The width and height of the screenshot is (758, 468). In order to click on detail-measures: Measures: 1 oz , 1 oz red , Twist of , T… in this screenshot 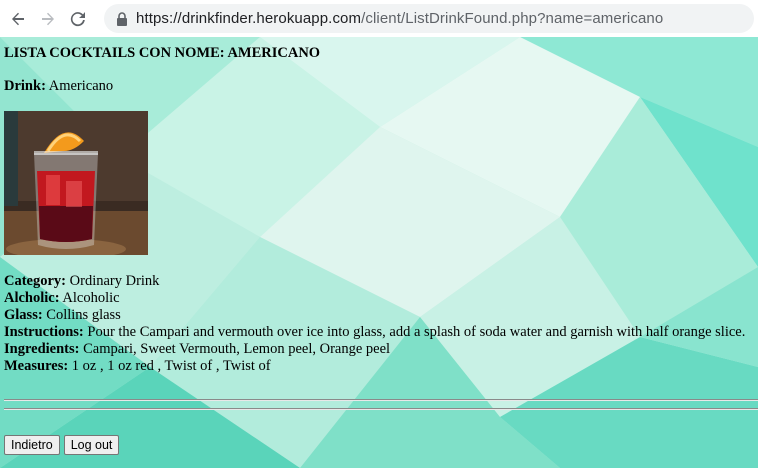, I will do `click(379, 366)`.